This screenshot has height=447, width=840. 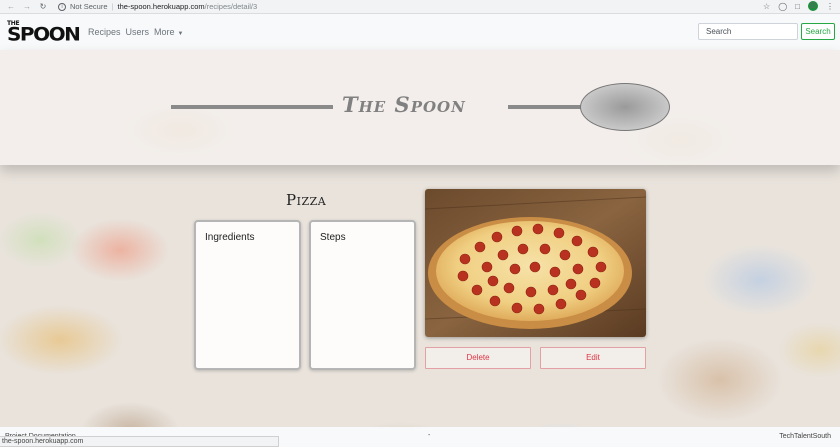 What do you see at coordinates (333, 237) in the screenshot?
I see `steps-heading: Steps` at bounding box center [333, 237].